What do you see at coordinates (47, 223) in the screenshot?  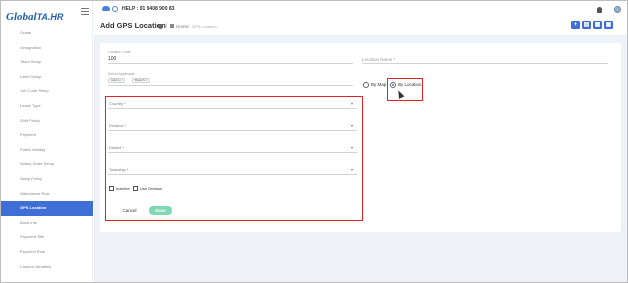 I see `sidebar-item-bank-info: Bank Info` at bounding box center [47, 223].